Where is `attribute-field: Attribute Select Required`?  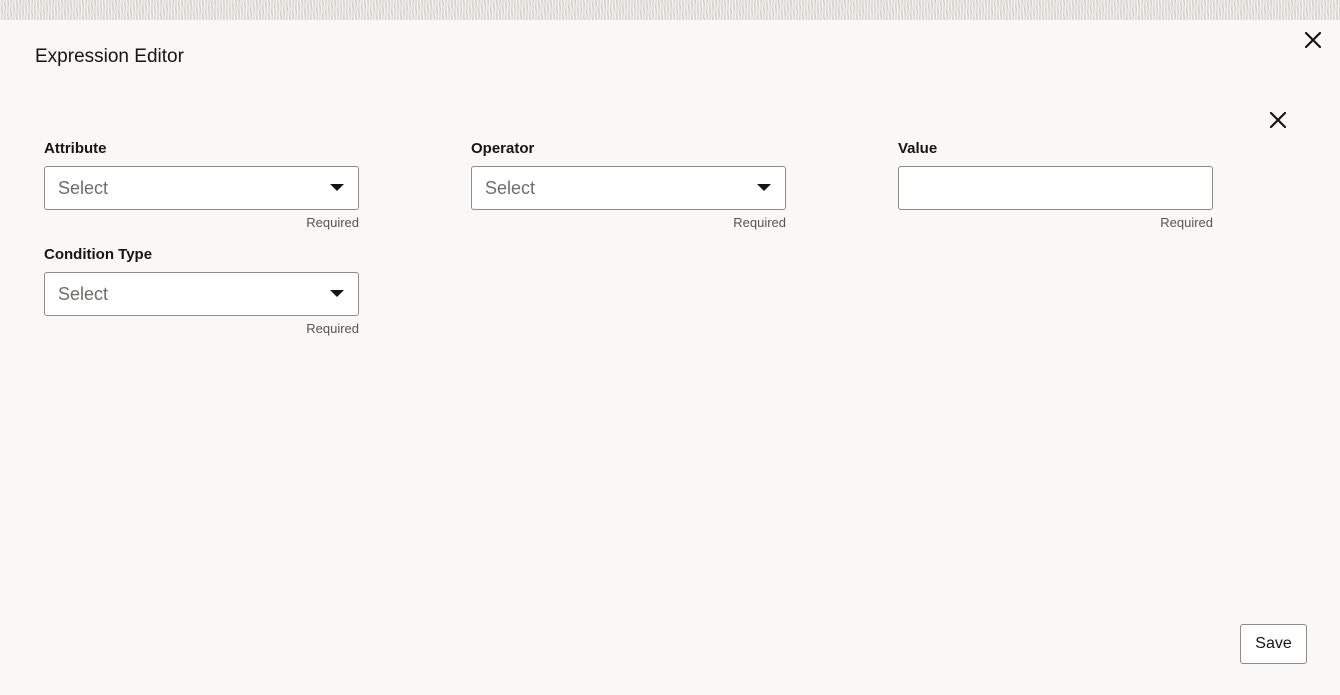
attribute-field: Attribute Select Required is located at coordinates (201, 184).